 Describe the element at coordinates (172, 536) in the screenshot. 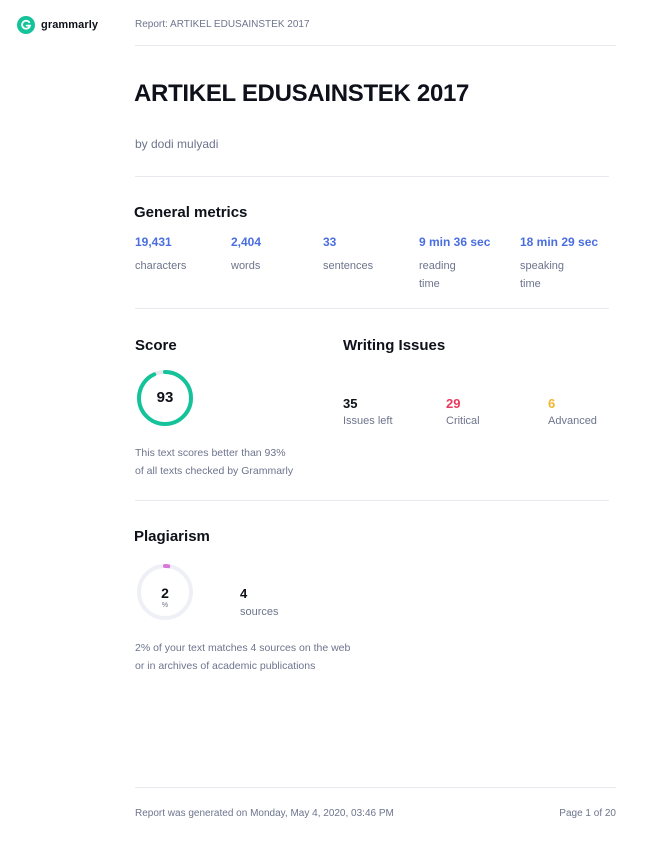

I see `plagiarism-heading: Plagiarism` at that location.